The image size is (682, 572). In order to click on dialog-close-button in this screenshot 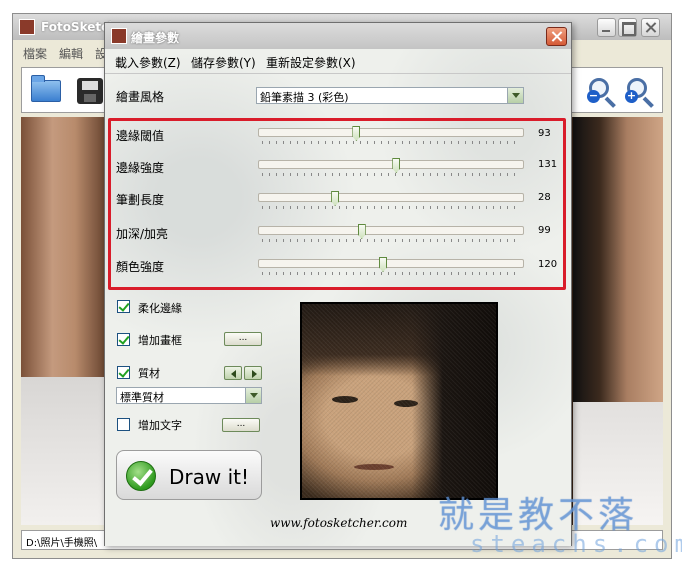, I will do `click(556, 36)`.